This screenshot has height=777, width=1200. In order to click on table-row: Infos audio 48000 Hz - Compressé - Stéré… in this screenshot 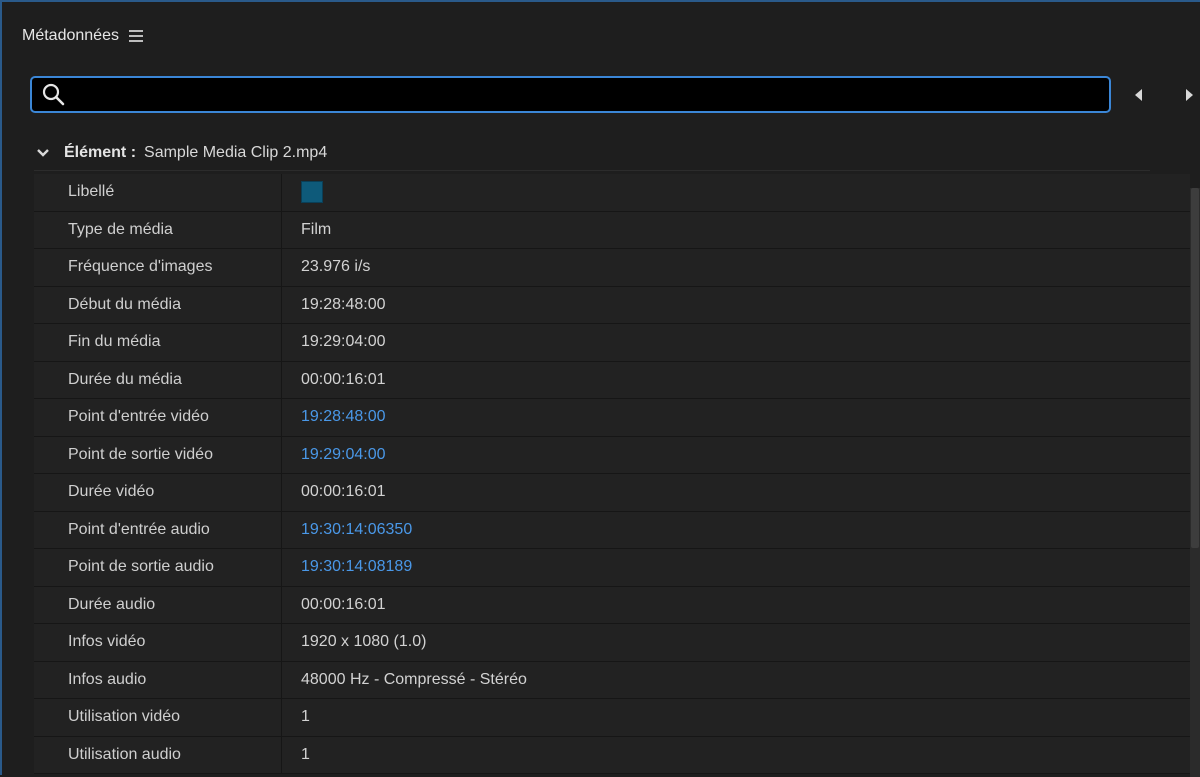, I will do `click(612, 680)`.